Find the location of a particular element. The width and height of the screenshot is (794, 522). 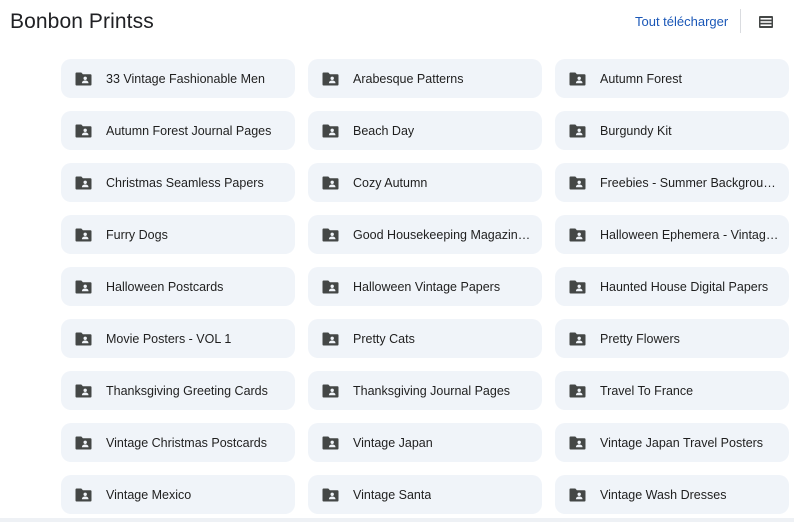

folder-name: Halloween Vintage Papers is located at coordinates (427, 286).